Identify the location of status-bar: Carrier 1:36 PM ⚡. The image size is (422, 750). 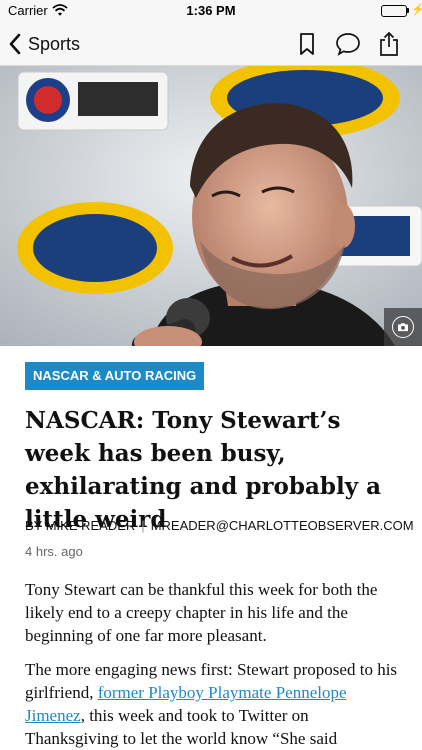
(211, 11).